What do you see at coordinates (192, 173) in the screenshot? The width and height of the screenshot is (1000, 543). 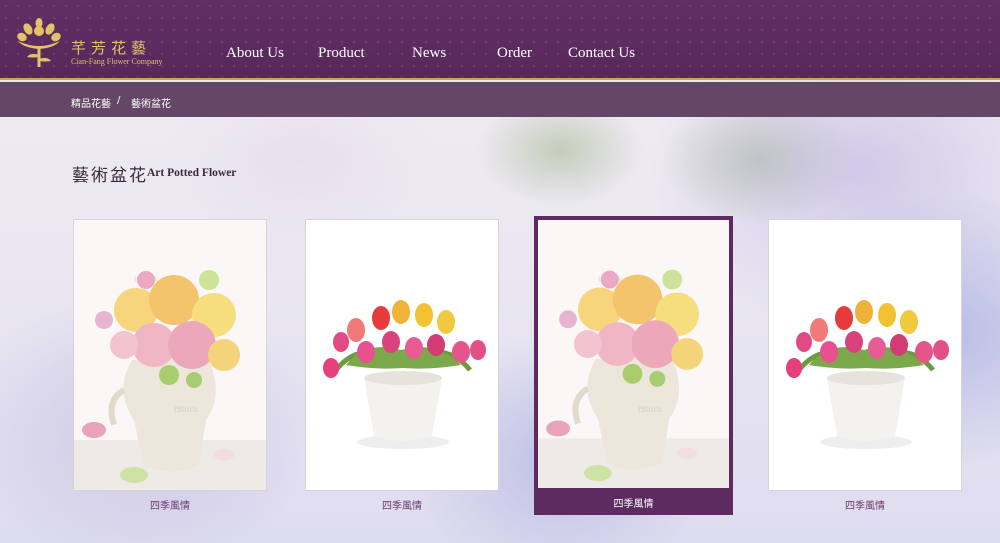 I see `page-title-en: Art Potted Flower` at bounding box center [192, 173].